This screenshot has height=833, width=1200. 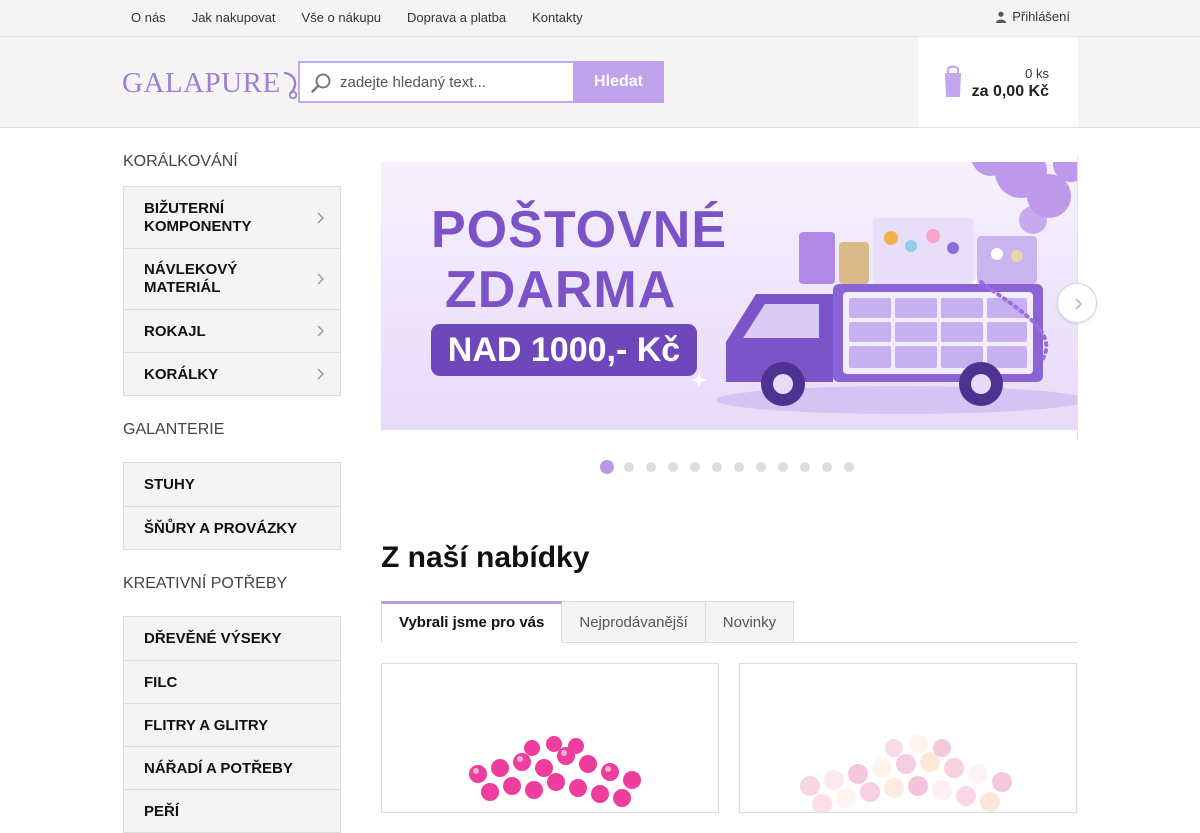 What do you see at coordinates (175, 331) in the screenshot?
I see `sidebar-item-label: Rokajl` at bounding box center [175, 331].